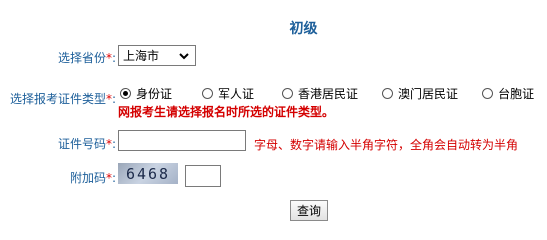  What do you see at coordinates (81, 144) in the screenshot?
I see `id-number-label: 证件号码` at bounding box center [81, 144].